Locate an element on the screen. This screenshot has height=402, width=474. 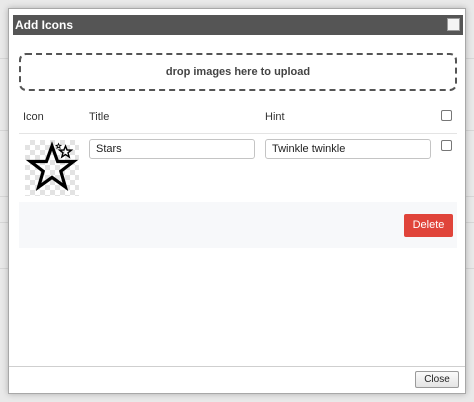
dropzone-label: drop images here to upload is located at coordinates (238, 72).